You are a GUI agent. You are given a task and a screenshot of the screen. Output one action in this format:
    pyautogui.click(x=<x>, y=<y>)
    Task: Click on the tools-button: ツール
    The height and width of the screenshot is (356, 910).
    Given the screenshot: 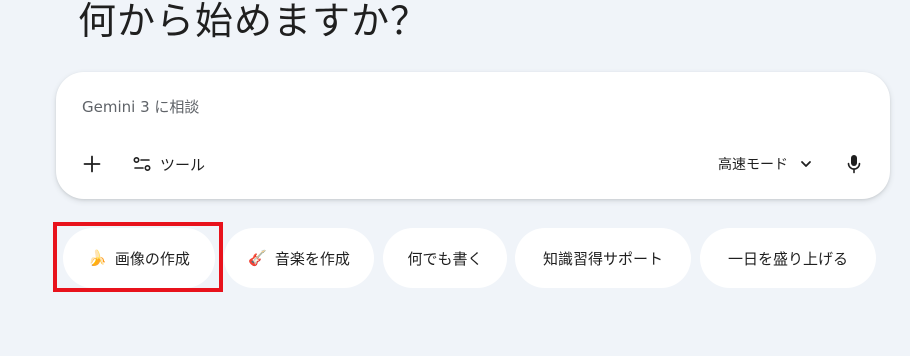 What is the action you would take?
    pyautogui.click(x=168, y=164)
    